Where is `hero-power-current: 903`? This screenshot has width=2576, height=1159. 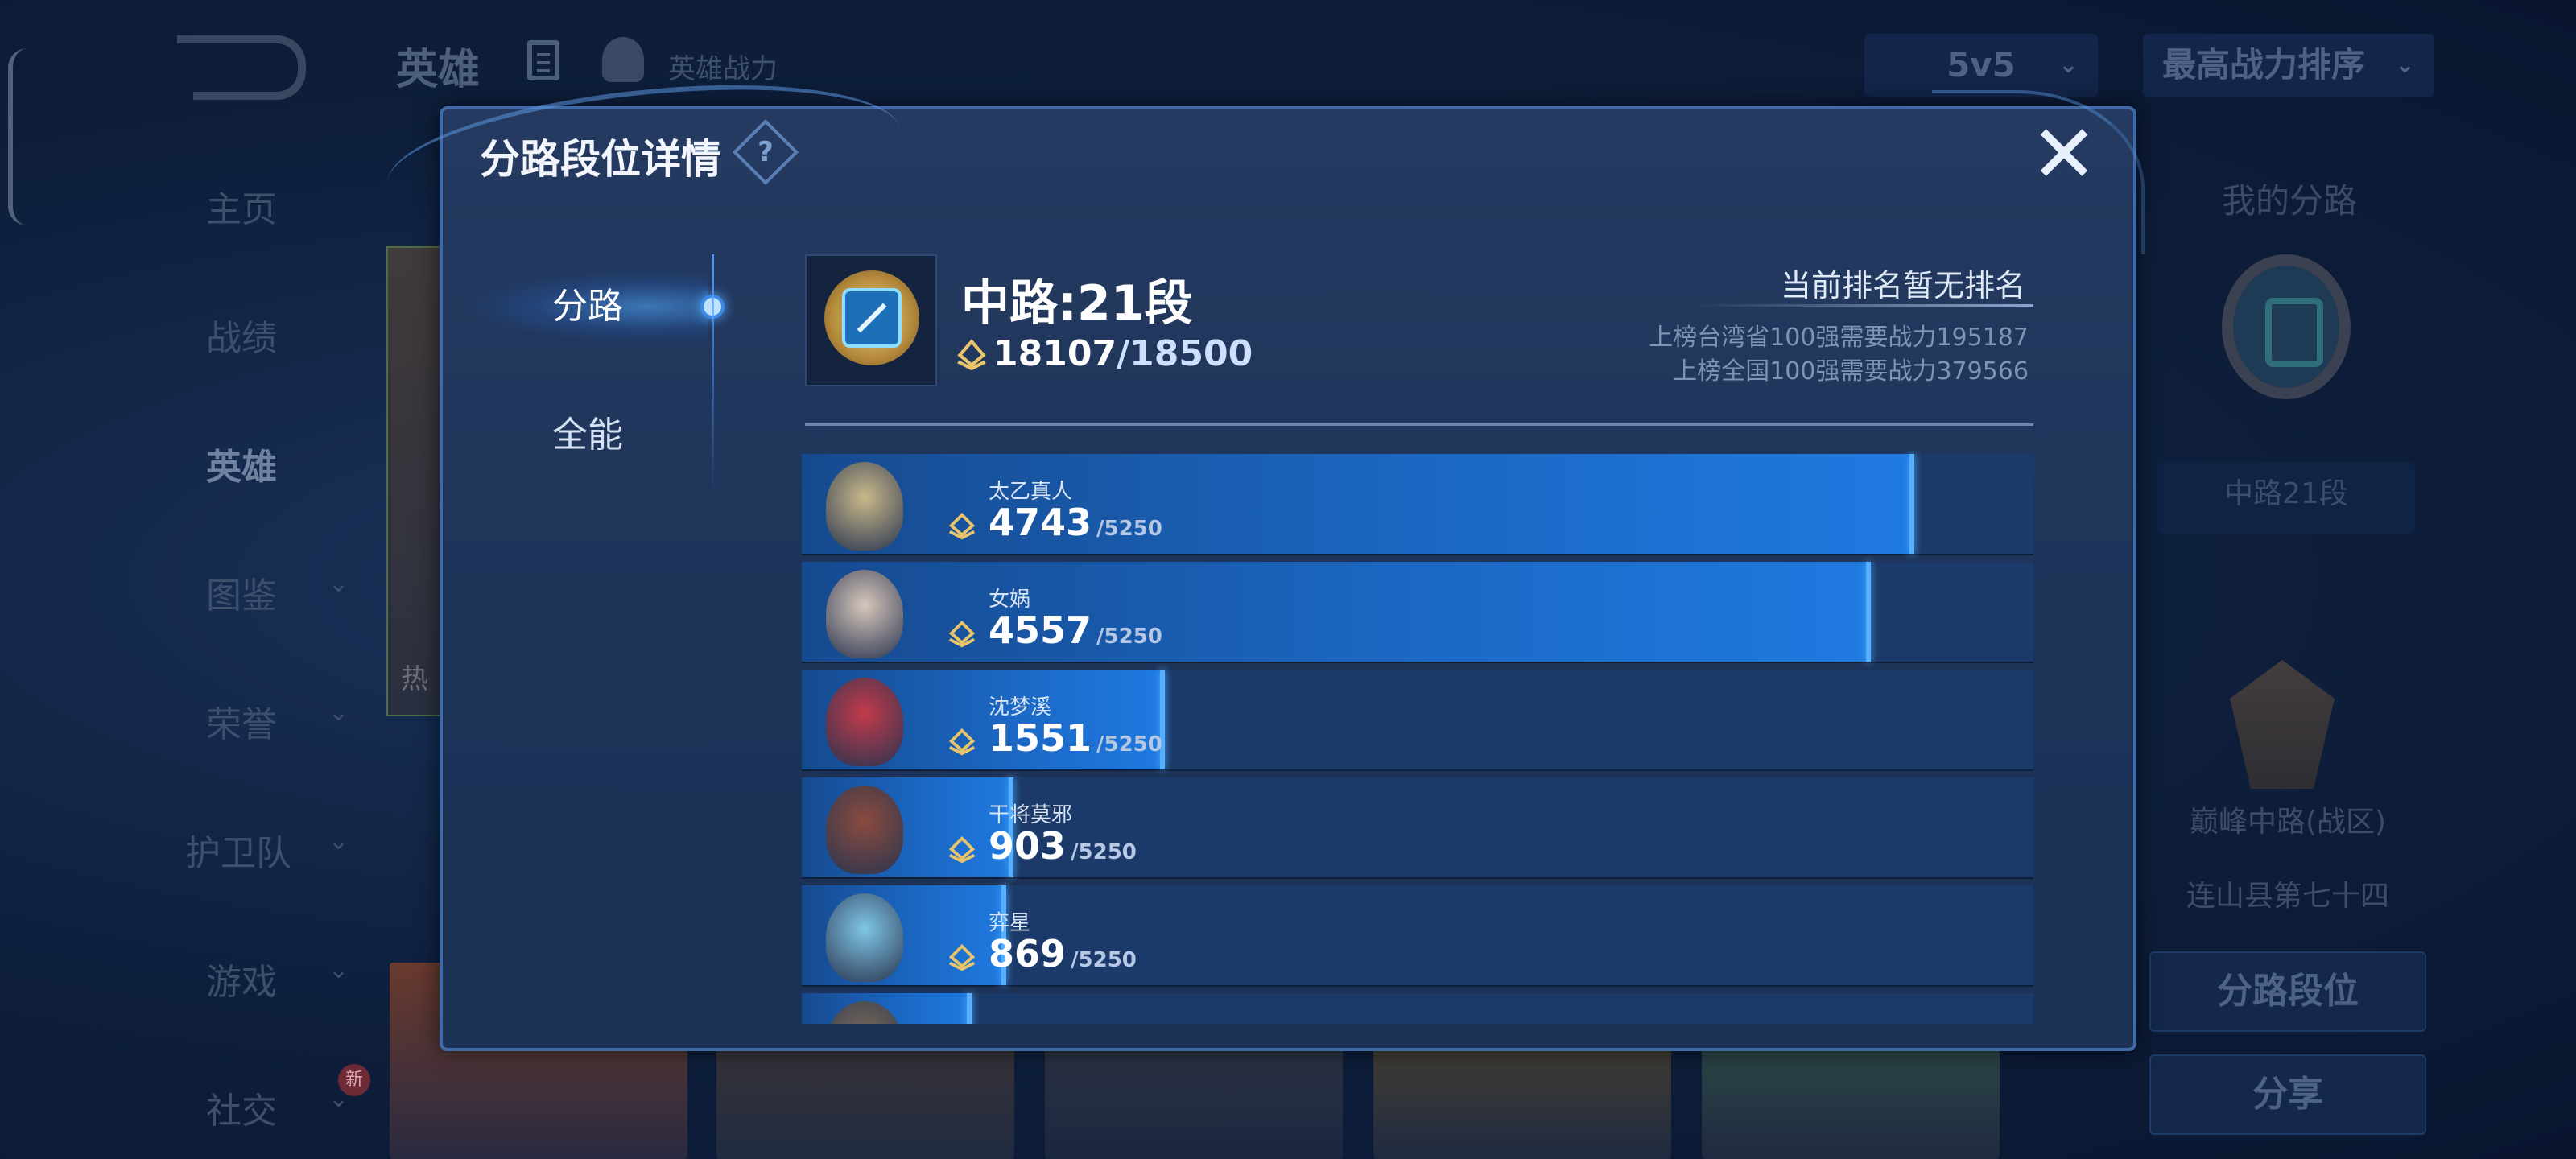
hero-power-current: 903 is located at coordinates (1028, 846).